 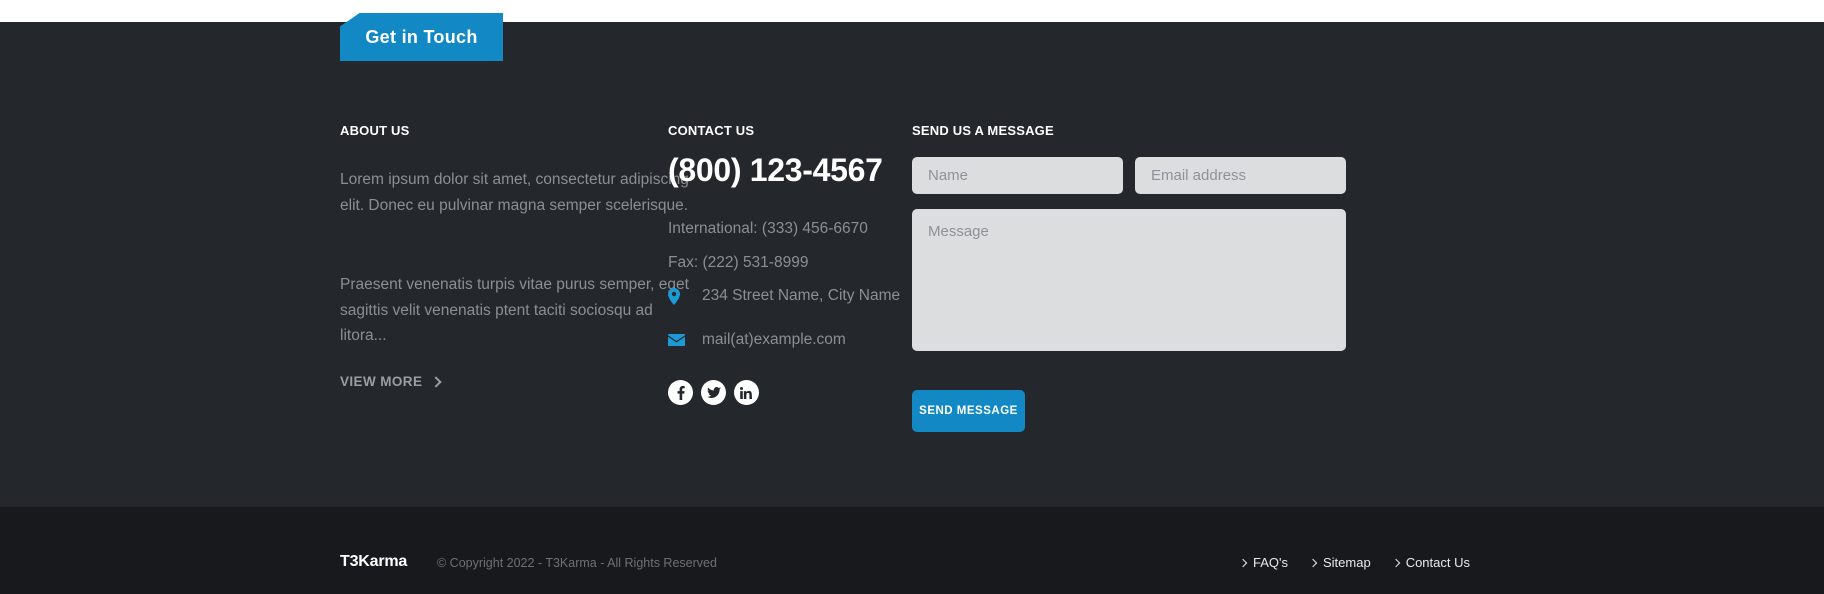 What do you see at coordinates (677, 296) in the screenshot?
I see `map-pin-icon` at bounding box center [677, 296].